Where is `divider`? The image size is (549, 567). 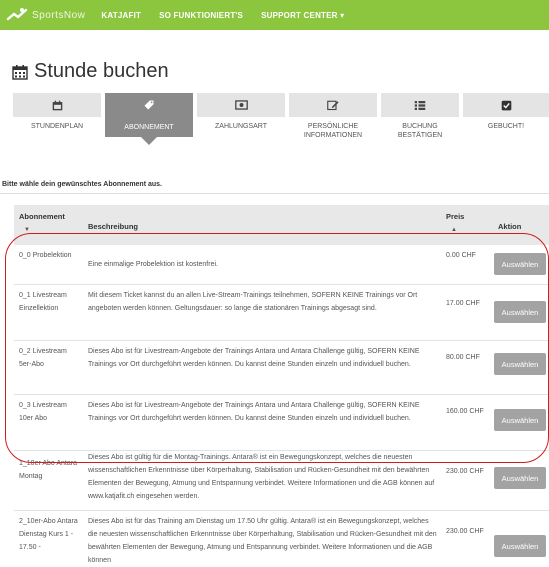 divider is located at coordinates (274, 193).